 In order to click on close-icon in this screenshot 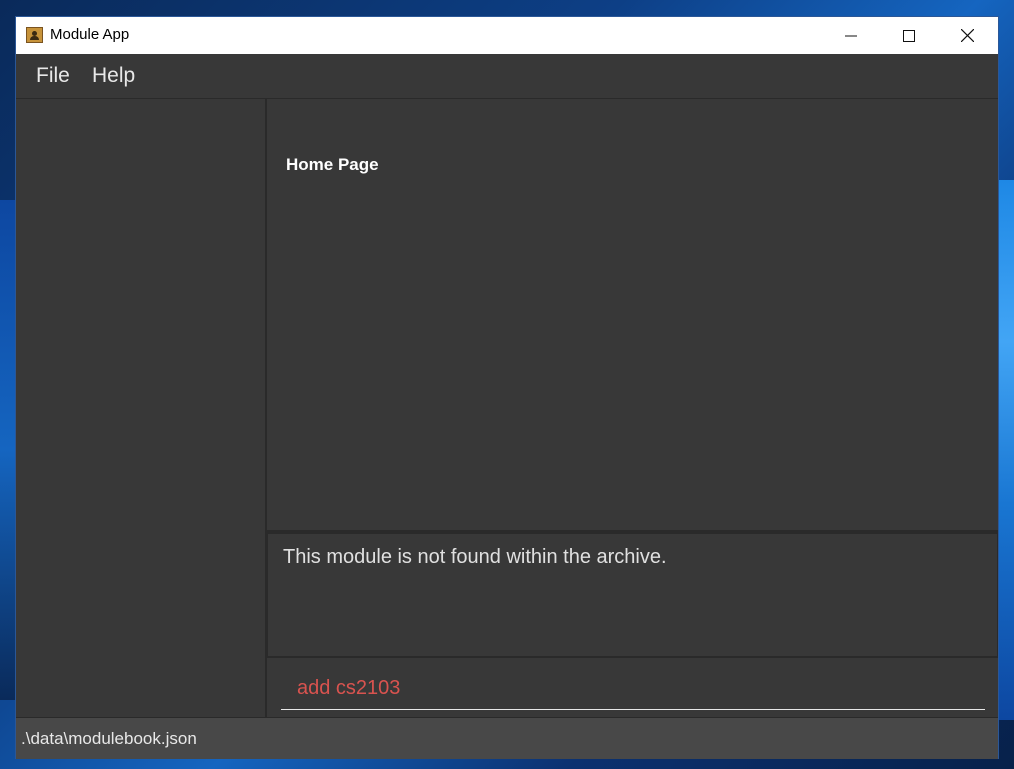, I will do `click(967, 35)`.